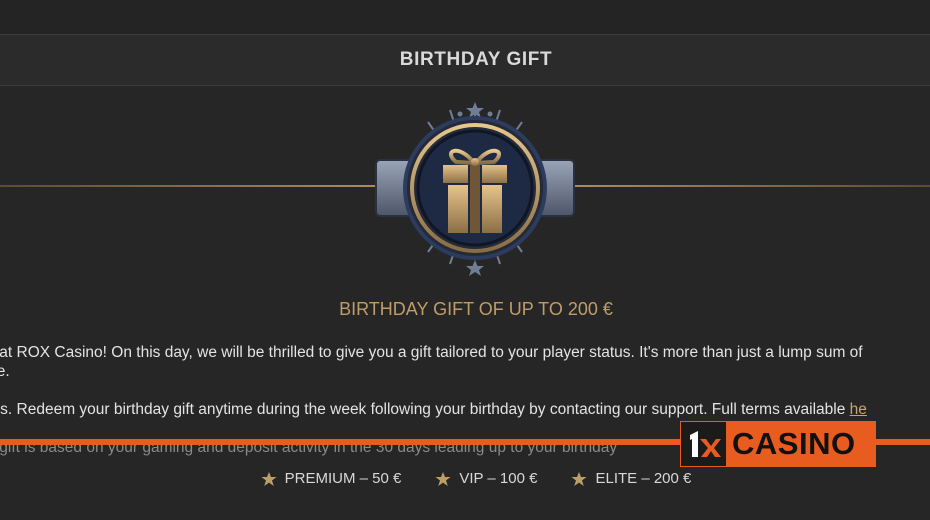  I want to click on watermark-text: CASINO, so click(794, 443).